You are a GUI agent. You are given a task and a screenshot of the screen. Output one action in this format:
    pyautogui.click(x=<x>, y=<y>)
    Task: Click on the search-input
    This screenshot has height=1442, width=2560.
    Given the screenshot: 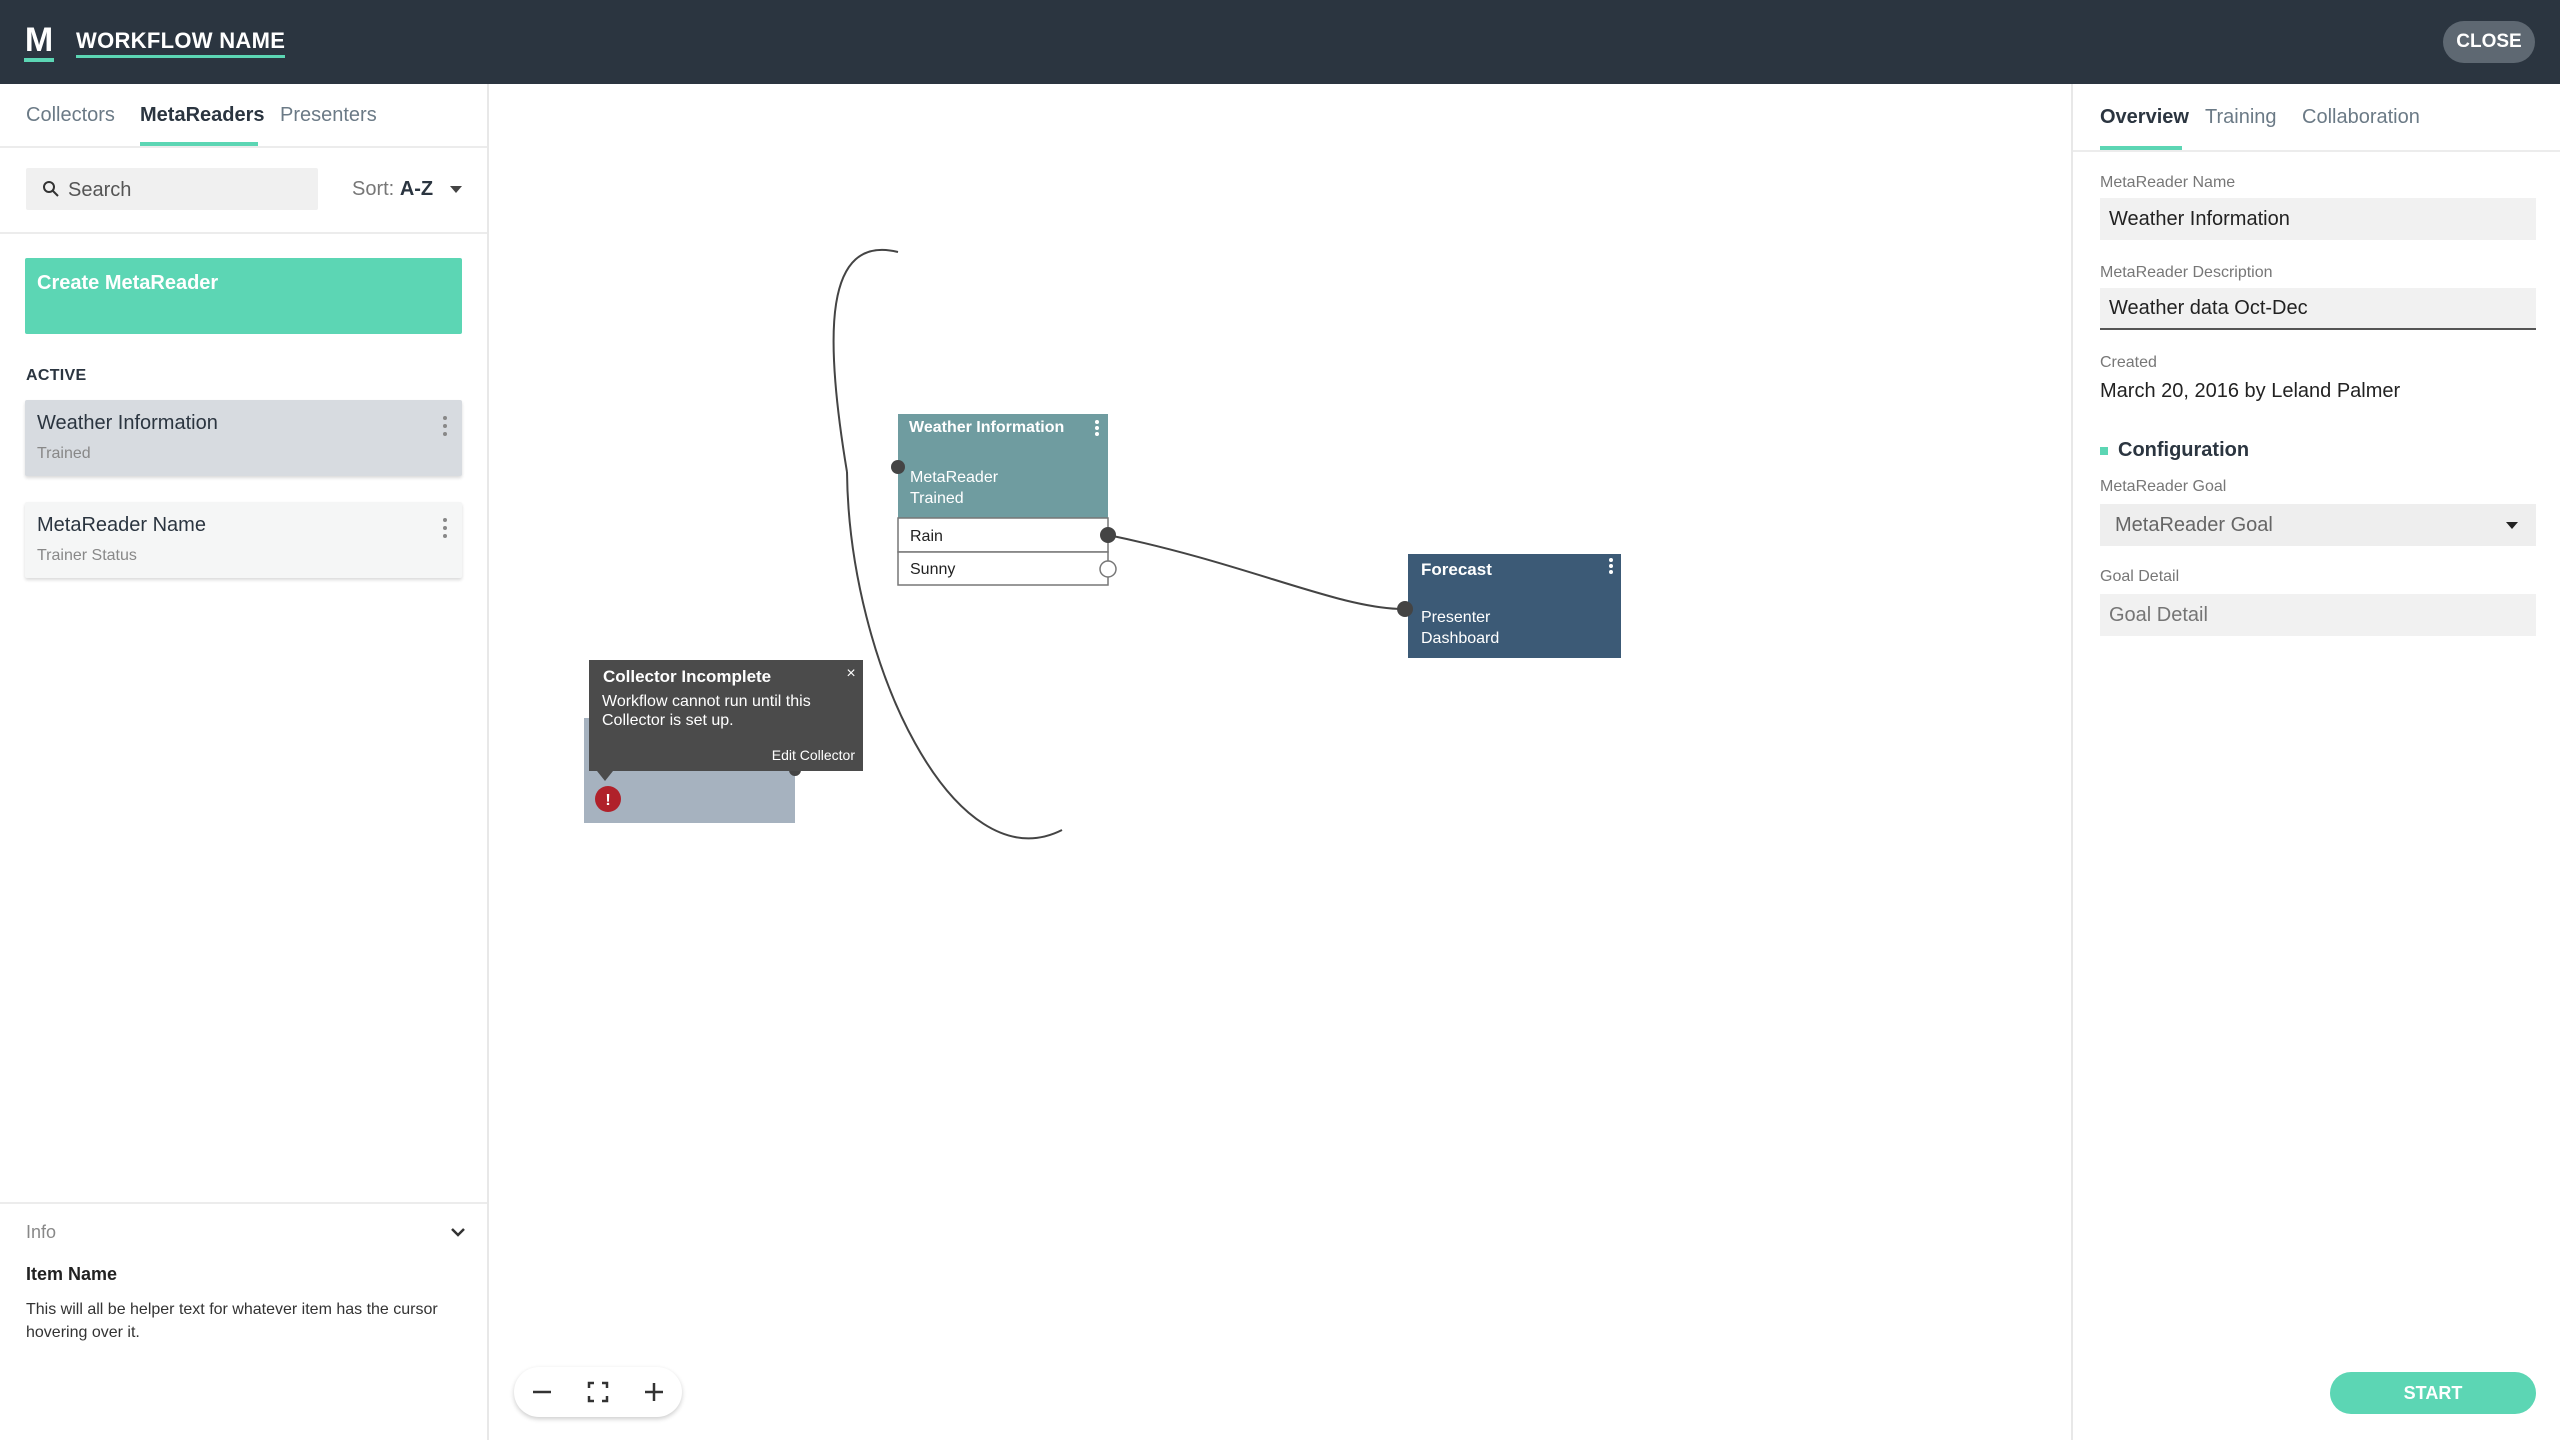 What is the action you would take?
    pyautogui.click(x=188, y=190)
    